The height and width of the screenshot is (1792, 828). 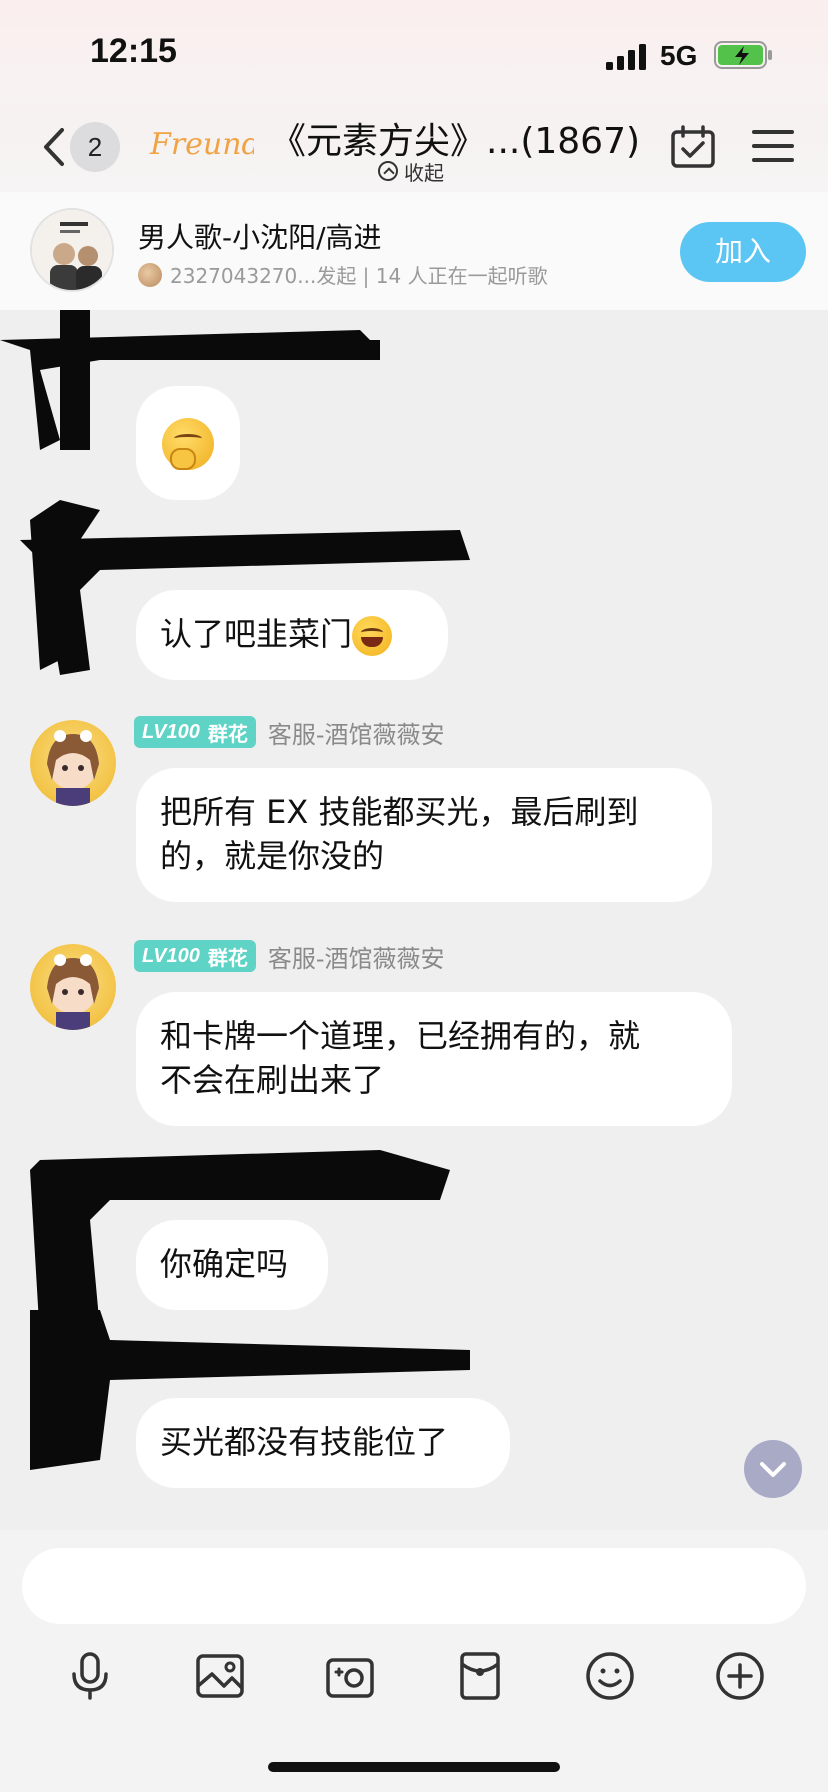 I want to click on message-bubble: 买光都没有技能位了, so click(x=323, y=1443).